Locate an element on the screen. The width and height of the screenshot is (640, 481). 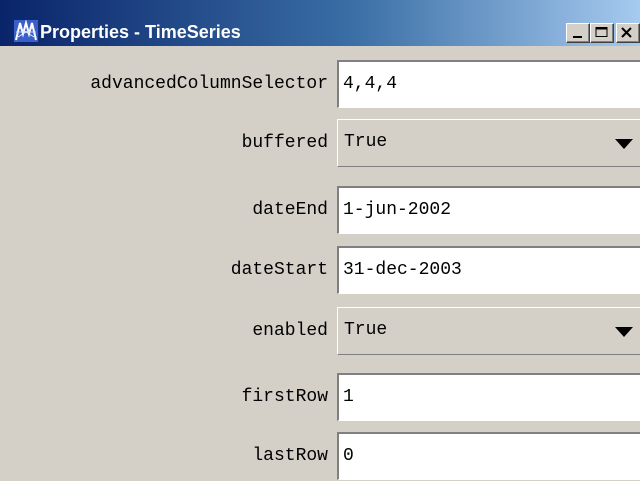
property-value-input: 1 is located at coordinates (488, 397).